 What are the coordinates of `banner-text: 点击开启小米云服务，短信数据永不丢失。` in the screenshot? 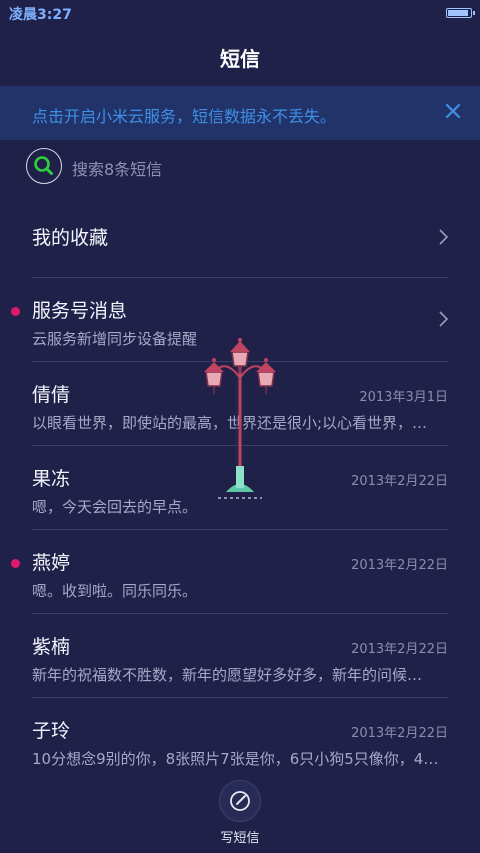 It's located at (184, 115).